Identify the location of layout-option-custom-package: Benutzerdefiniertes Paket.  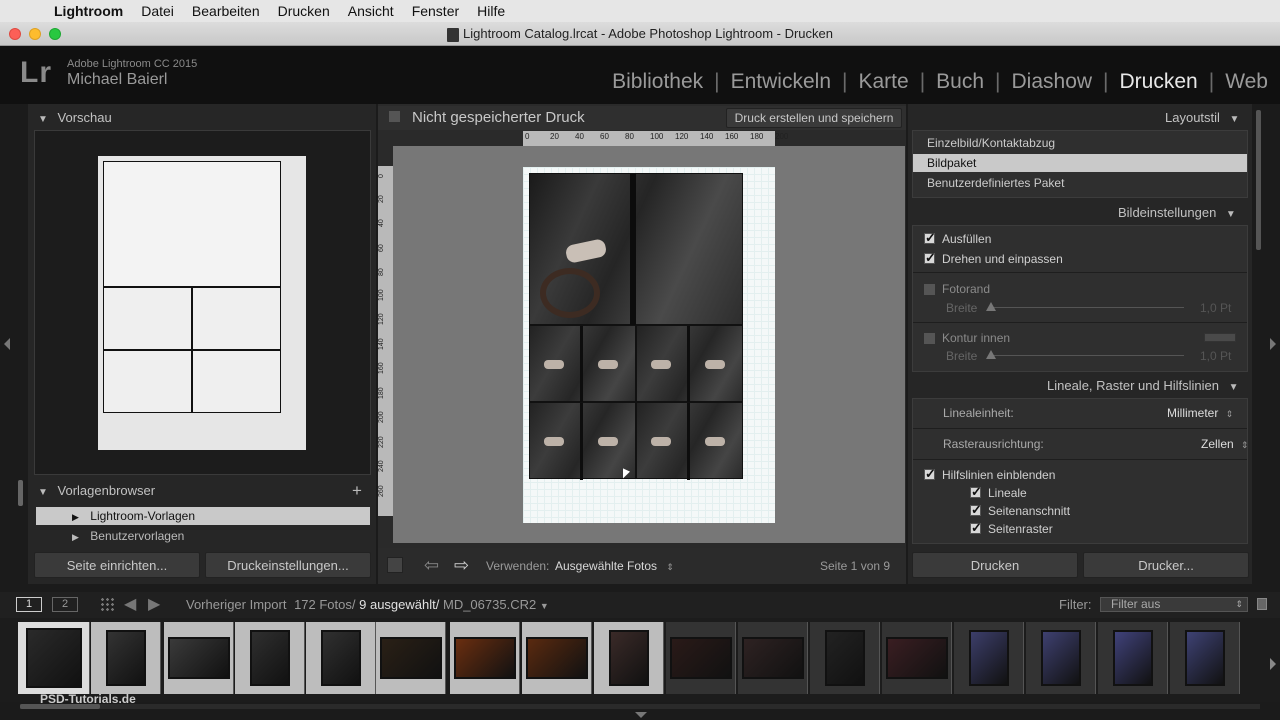
(995, 183).